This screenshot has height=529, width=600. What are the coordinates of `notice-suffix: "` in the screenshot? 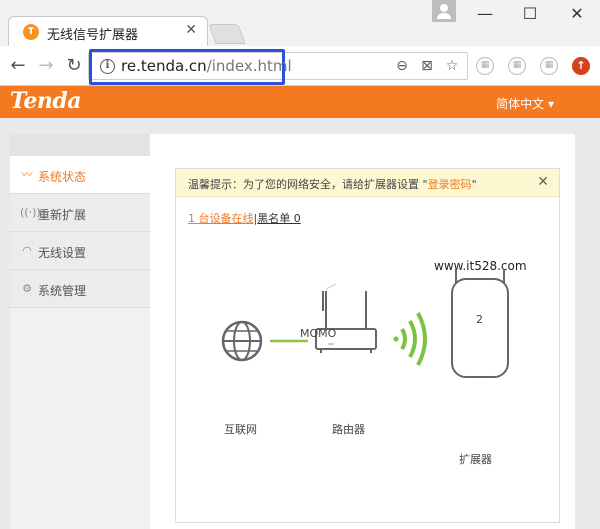 It's located at (474, 184).